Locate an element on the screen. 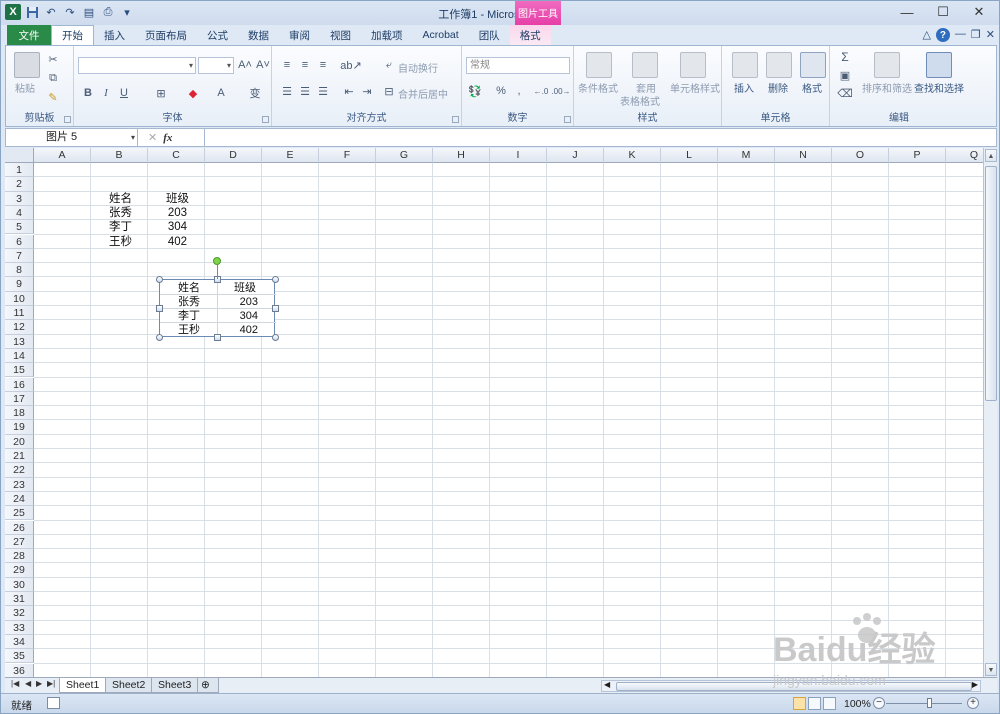 The image size is (1000, 714). shrink-font-icon: A˅ is located at coordinates (263, 65).